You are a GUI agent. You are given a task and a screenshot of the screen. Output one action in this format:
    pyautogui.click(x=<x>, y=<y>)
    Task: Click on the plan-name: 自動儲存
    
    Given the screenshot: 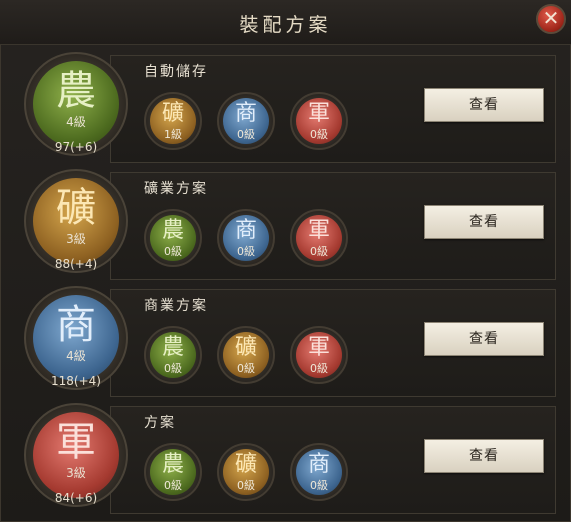 What is the action you would take?
    pyautogui.click(x=176, y=72)
    